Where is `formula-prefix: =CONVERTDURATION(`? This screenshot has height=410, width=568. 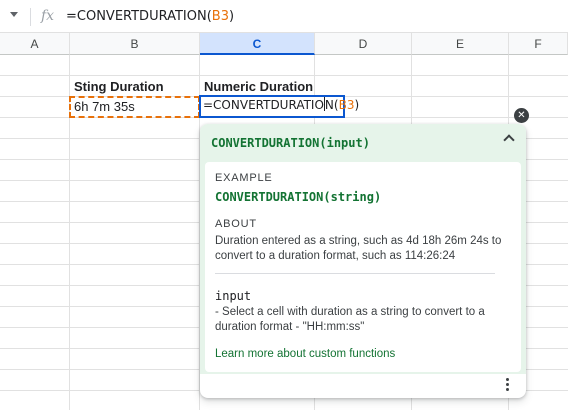 formula-prefix: =CONVERTDURATION( is located at coordinates (139, 16).